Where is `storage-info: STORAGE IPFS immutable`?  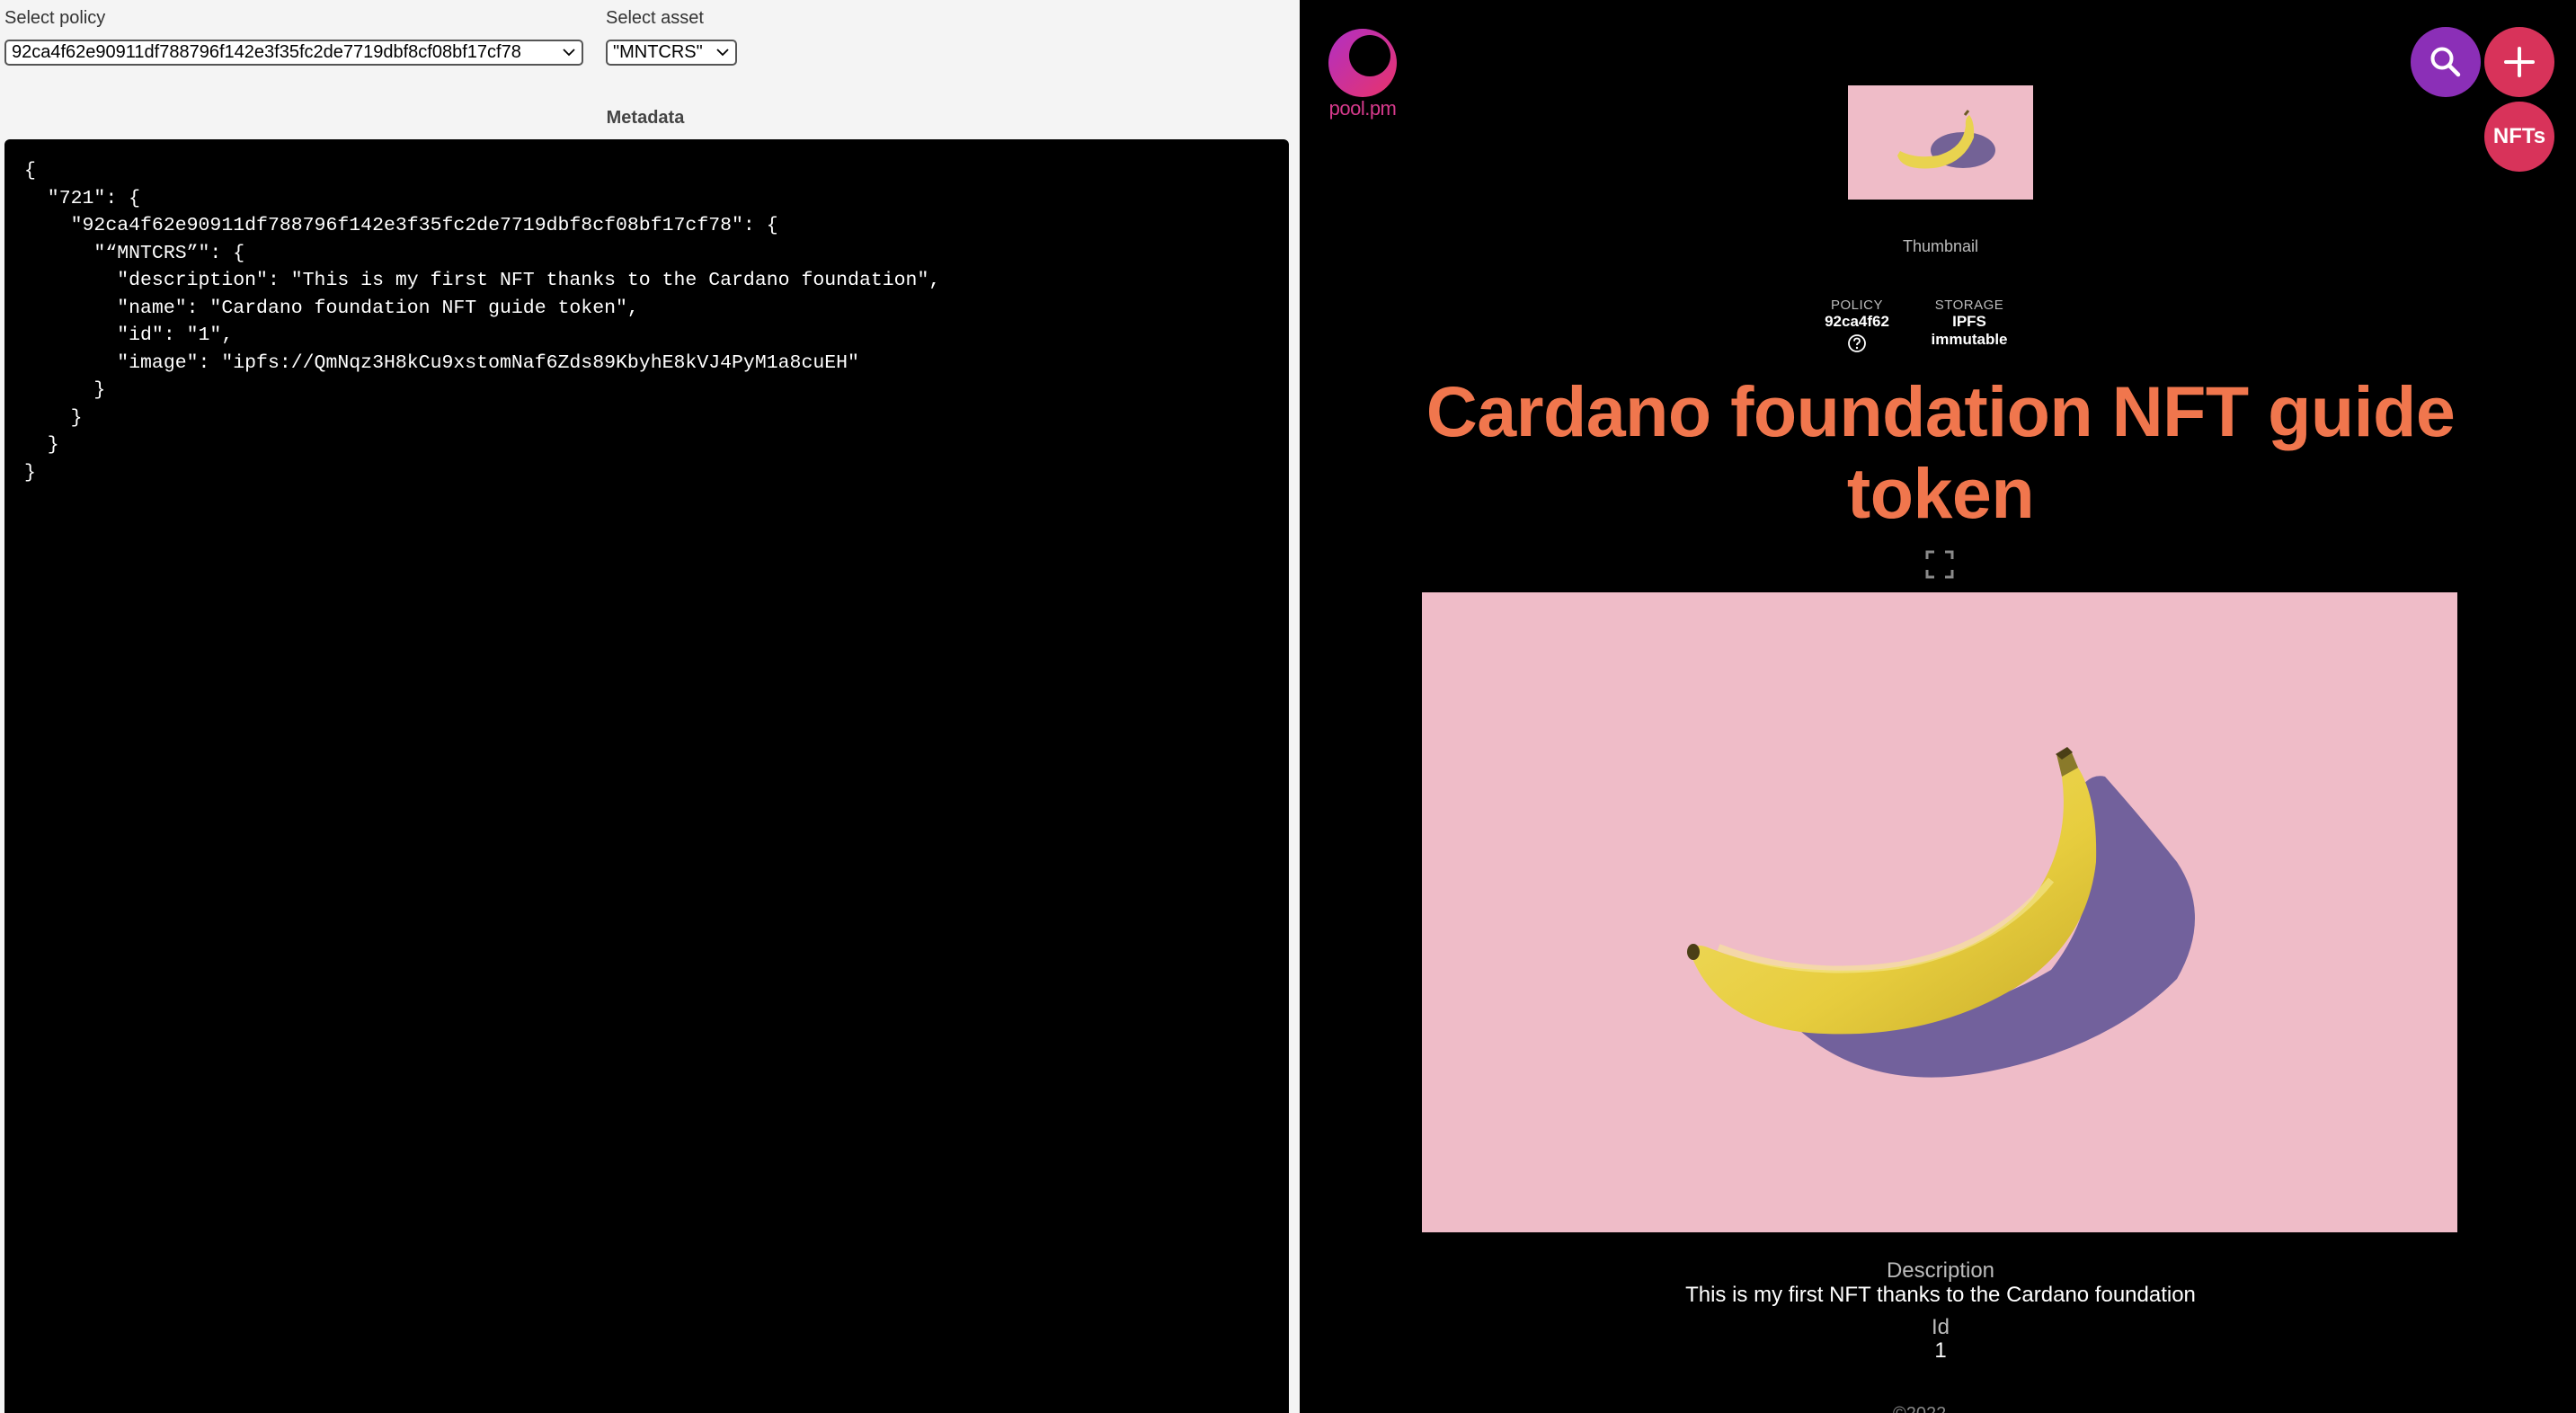 storage-info: STORAGE IPFS immutable is located at coordinates (1970, 323).